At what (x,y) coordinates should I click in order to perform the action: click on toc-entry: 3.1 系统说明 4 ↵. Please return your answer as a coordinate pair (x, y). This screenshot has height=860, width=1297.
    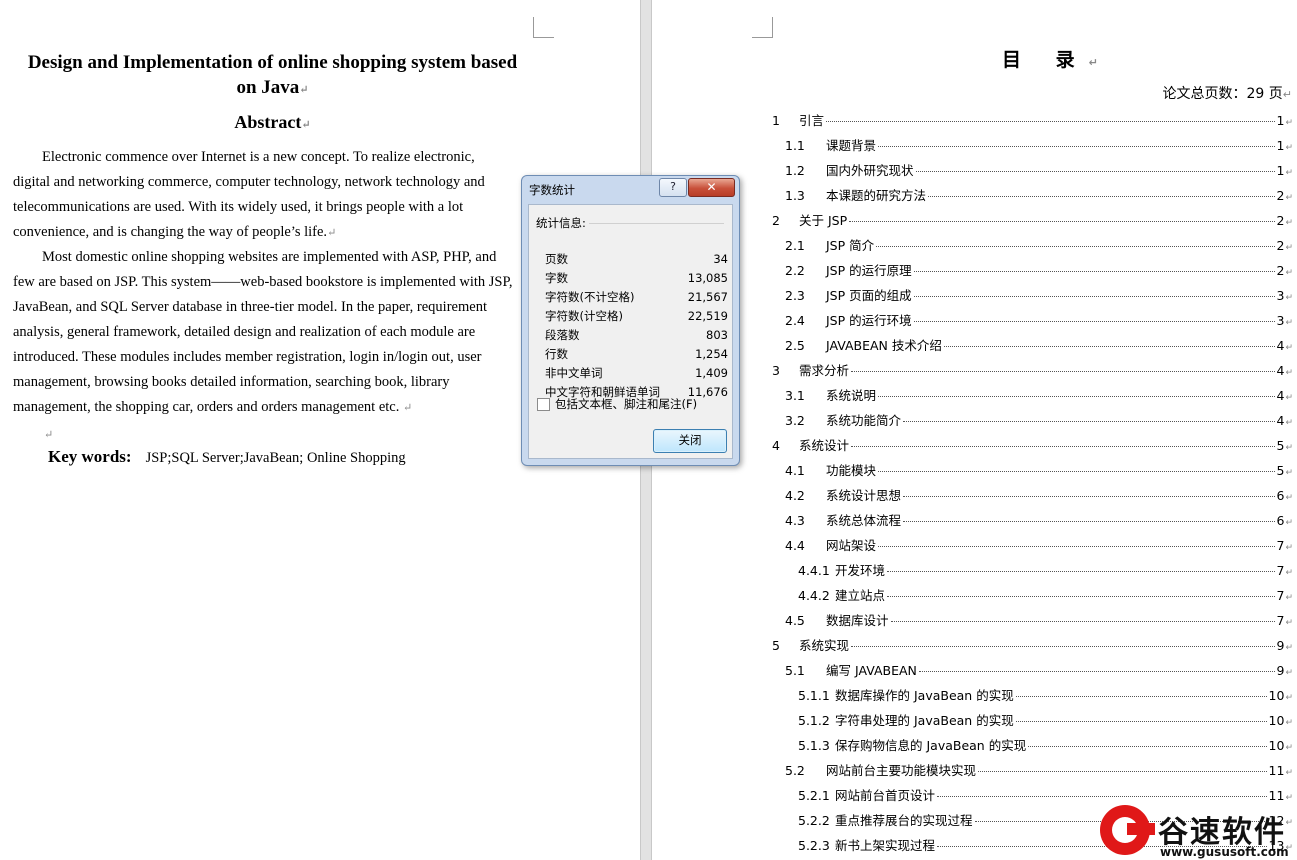
    Looking at the image, I should click on (1039, 394).